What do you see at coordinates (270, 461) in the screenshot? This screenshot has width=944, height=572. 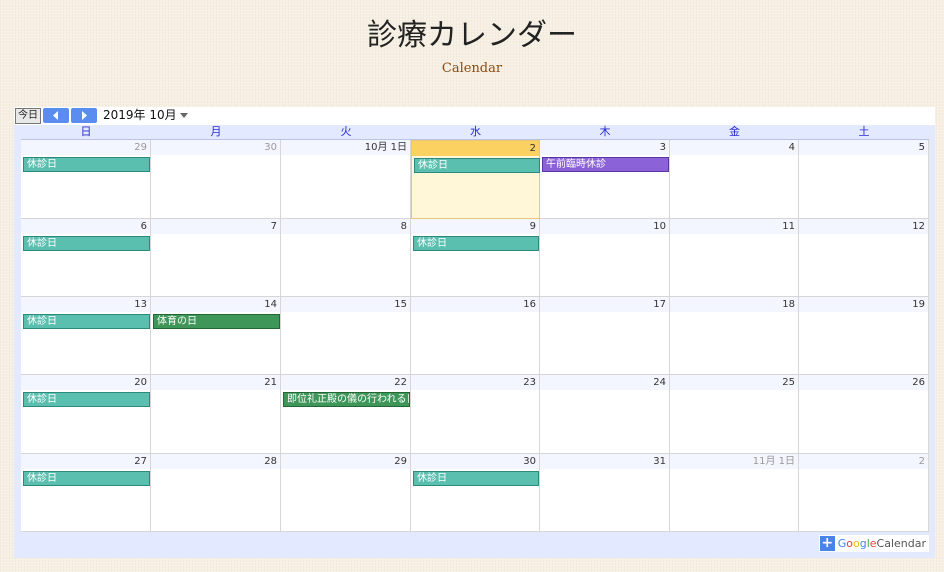 I see `date-number: 28` at bounding box center [270, 461].